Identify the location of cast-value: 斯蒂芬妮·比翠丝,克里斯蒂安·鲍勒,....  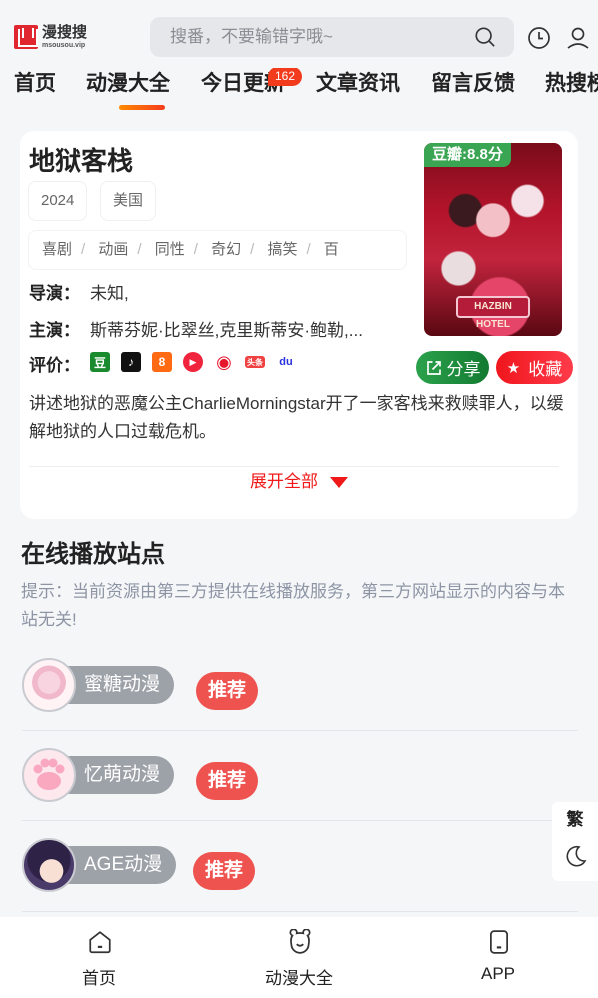
(226, 330).